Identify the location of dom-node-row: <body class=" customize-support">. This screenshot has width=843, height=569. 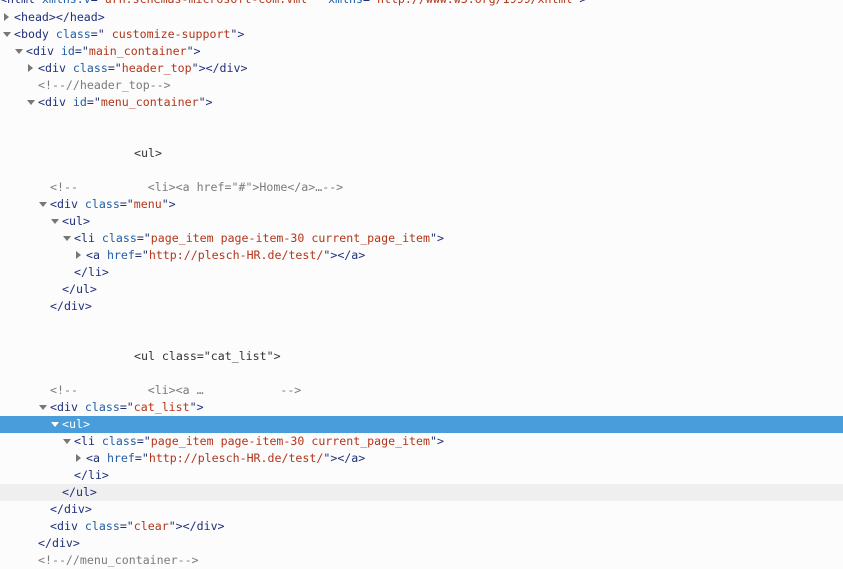
(421, 34).